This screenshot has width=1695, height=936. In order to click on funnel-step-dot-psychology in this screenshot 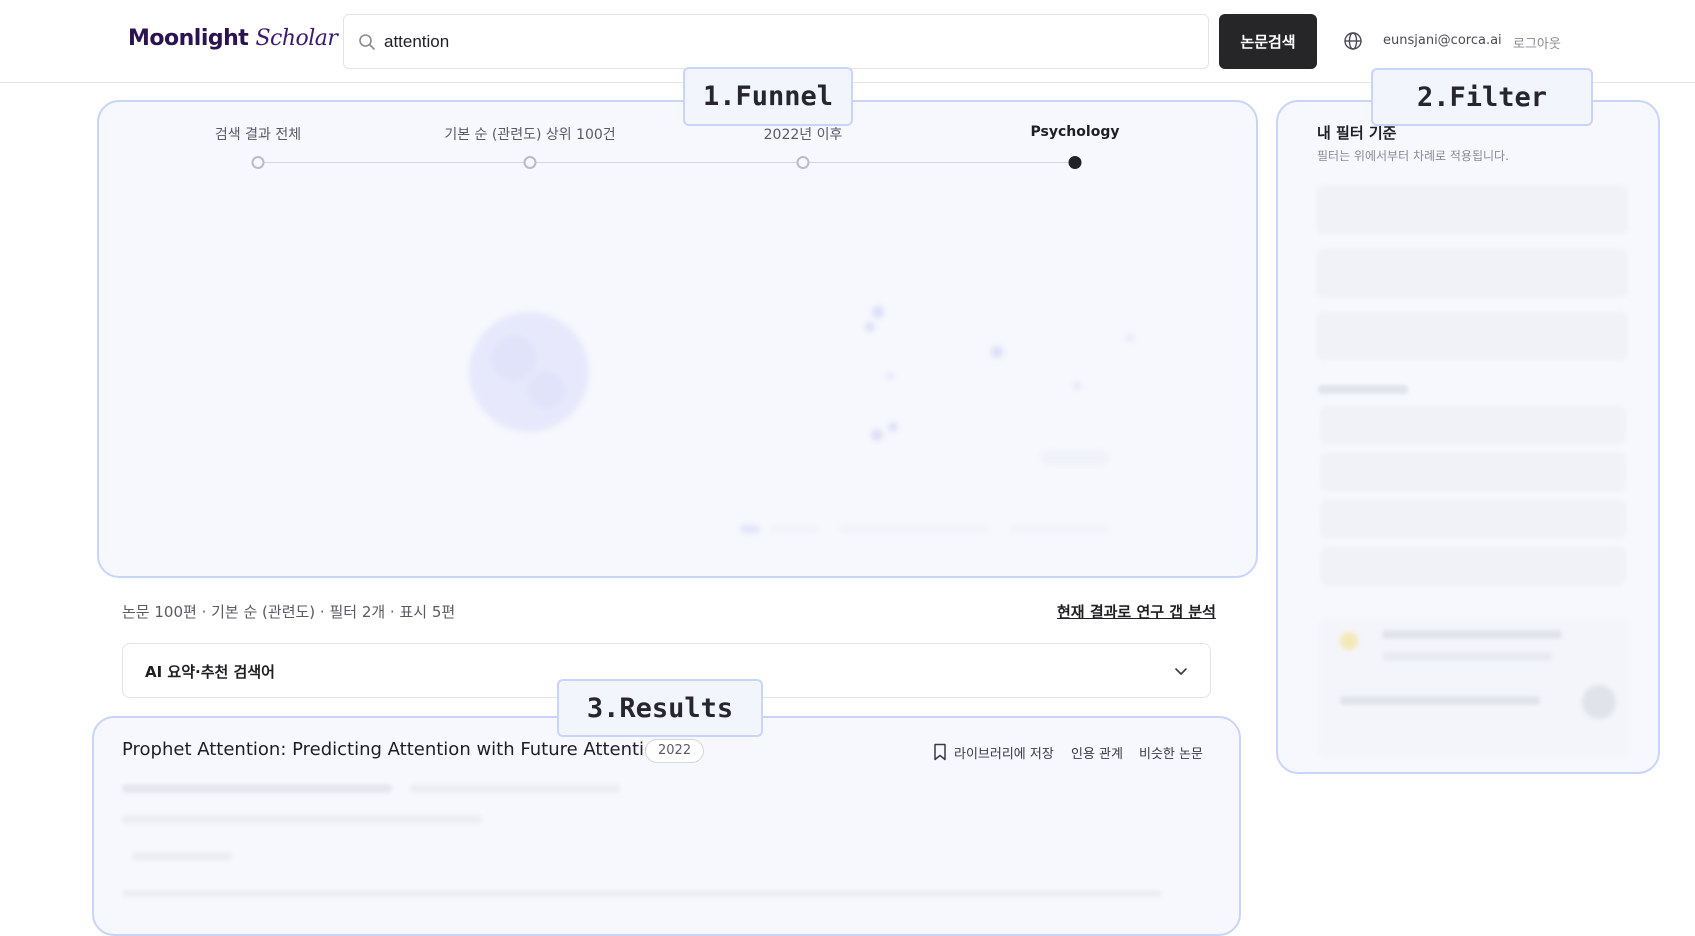, I will do `click(1075, 162)`.